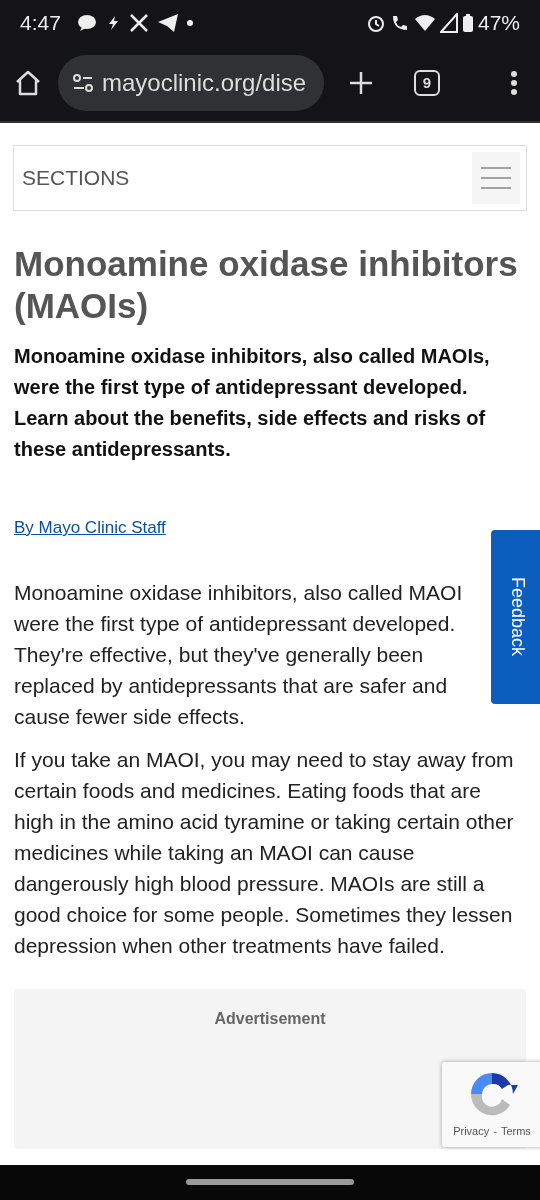 The height and width of the screenshot is (1200, 540). I want to click on home-icon, so click(28, 83).